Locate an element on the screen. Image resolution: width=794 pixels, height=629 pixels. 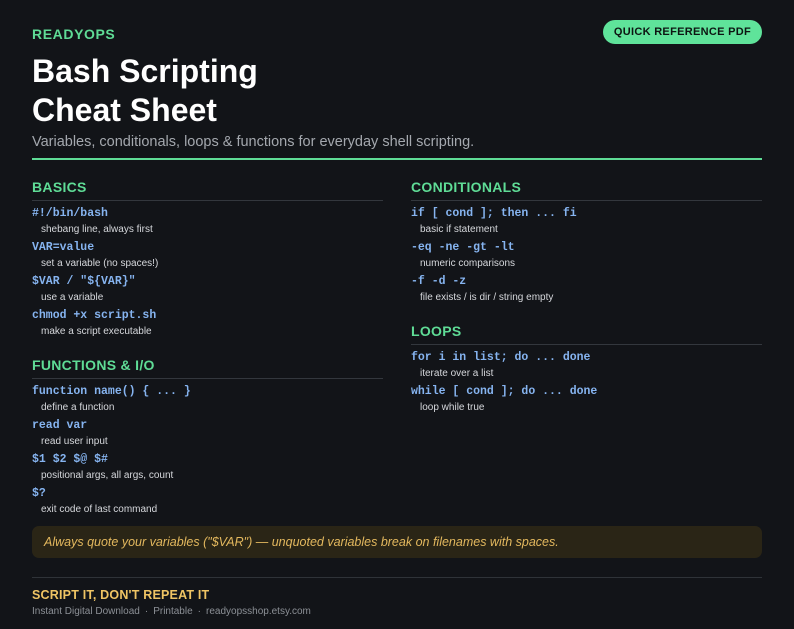
list-item: VAR=value set a variable (no spaces!) is located at coordinates (207, 255).